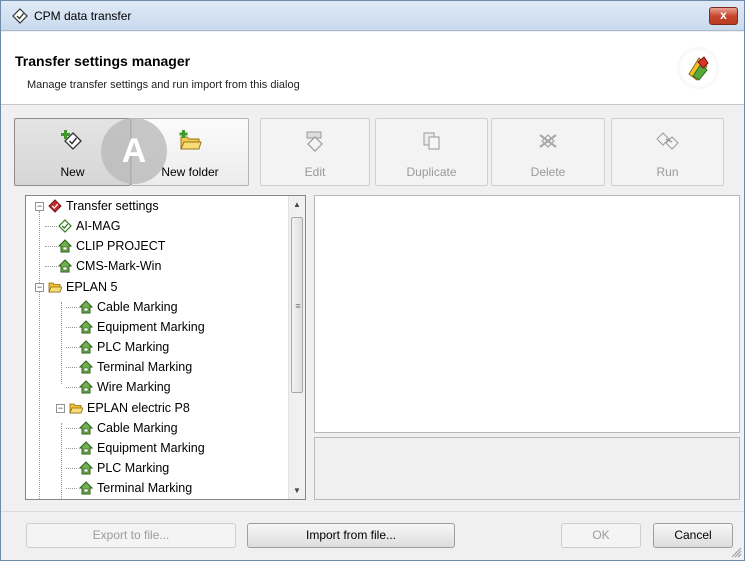 The height and width of the screenshot is (561, 745). What do you see at coordinates (297, 490) in the screenshot?
I see `scroll-down-arrow-icon: ▼` at bounding box center [297, 490].